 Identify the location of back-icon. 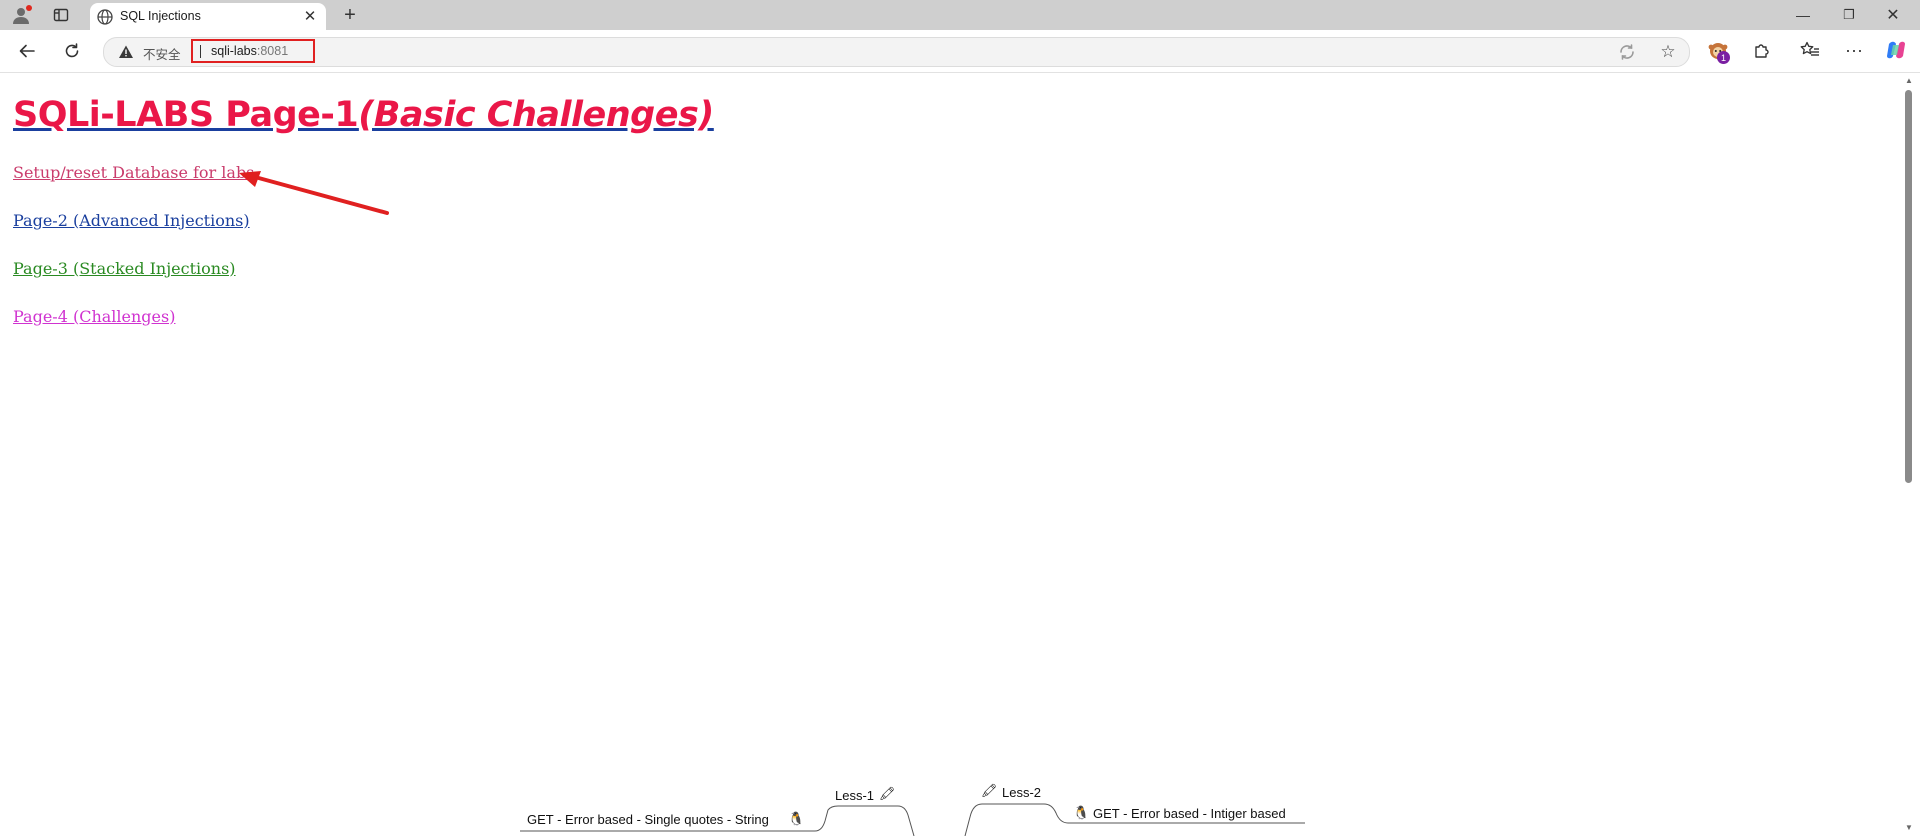
(27, 51).